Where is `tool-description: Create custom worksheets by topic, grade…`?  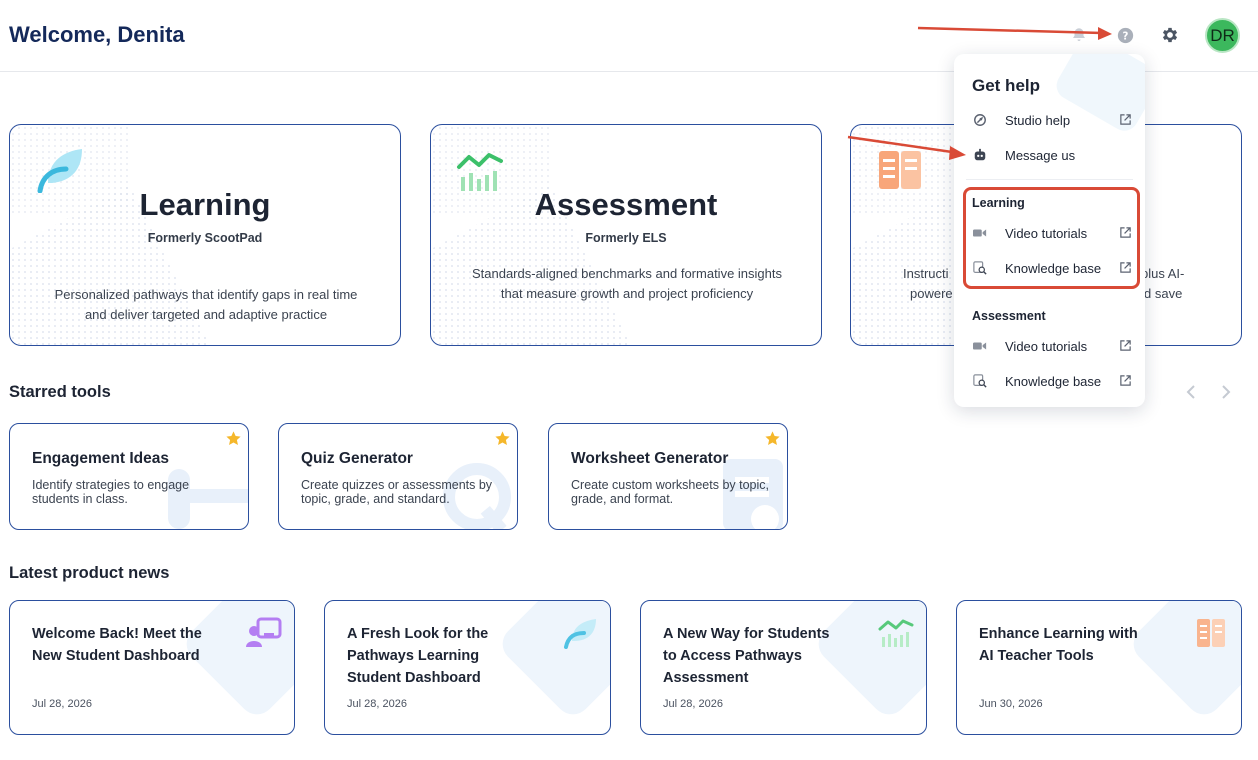 tool-description: Create custom worksheets by topic, grade… is located at coordinates (670, 492).